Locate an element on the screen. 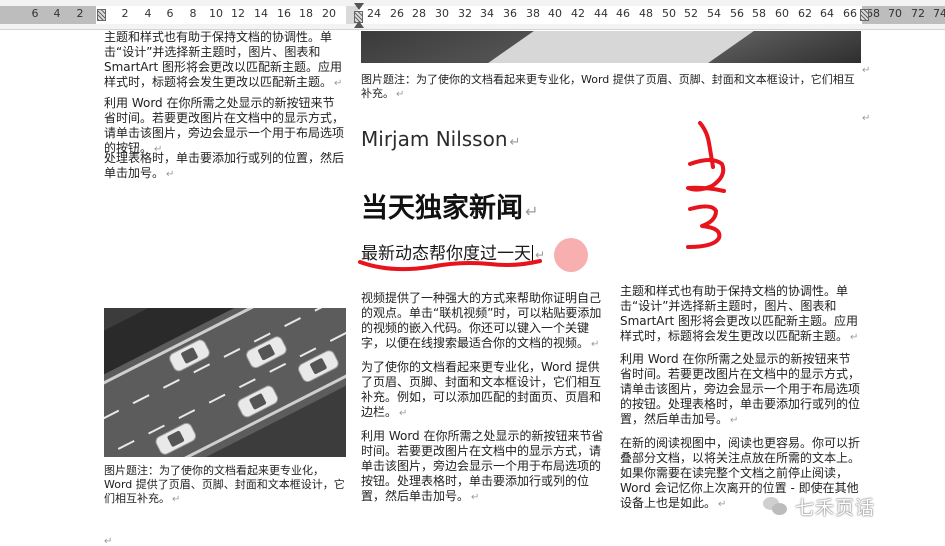  ruler-number: 8 is located at coordinates (193, 13).